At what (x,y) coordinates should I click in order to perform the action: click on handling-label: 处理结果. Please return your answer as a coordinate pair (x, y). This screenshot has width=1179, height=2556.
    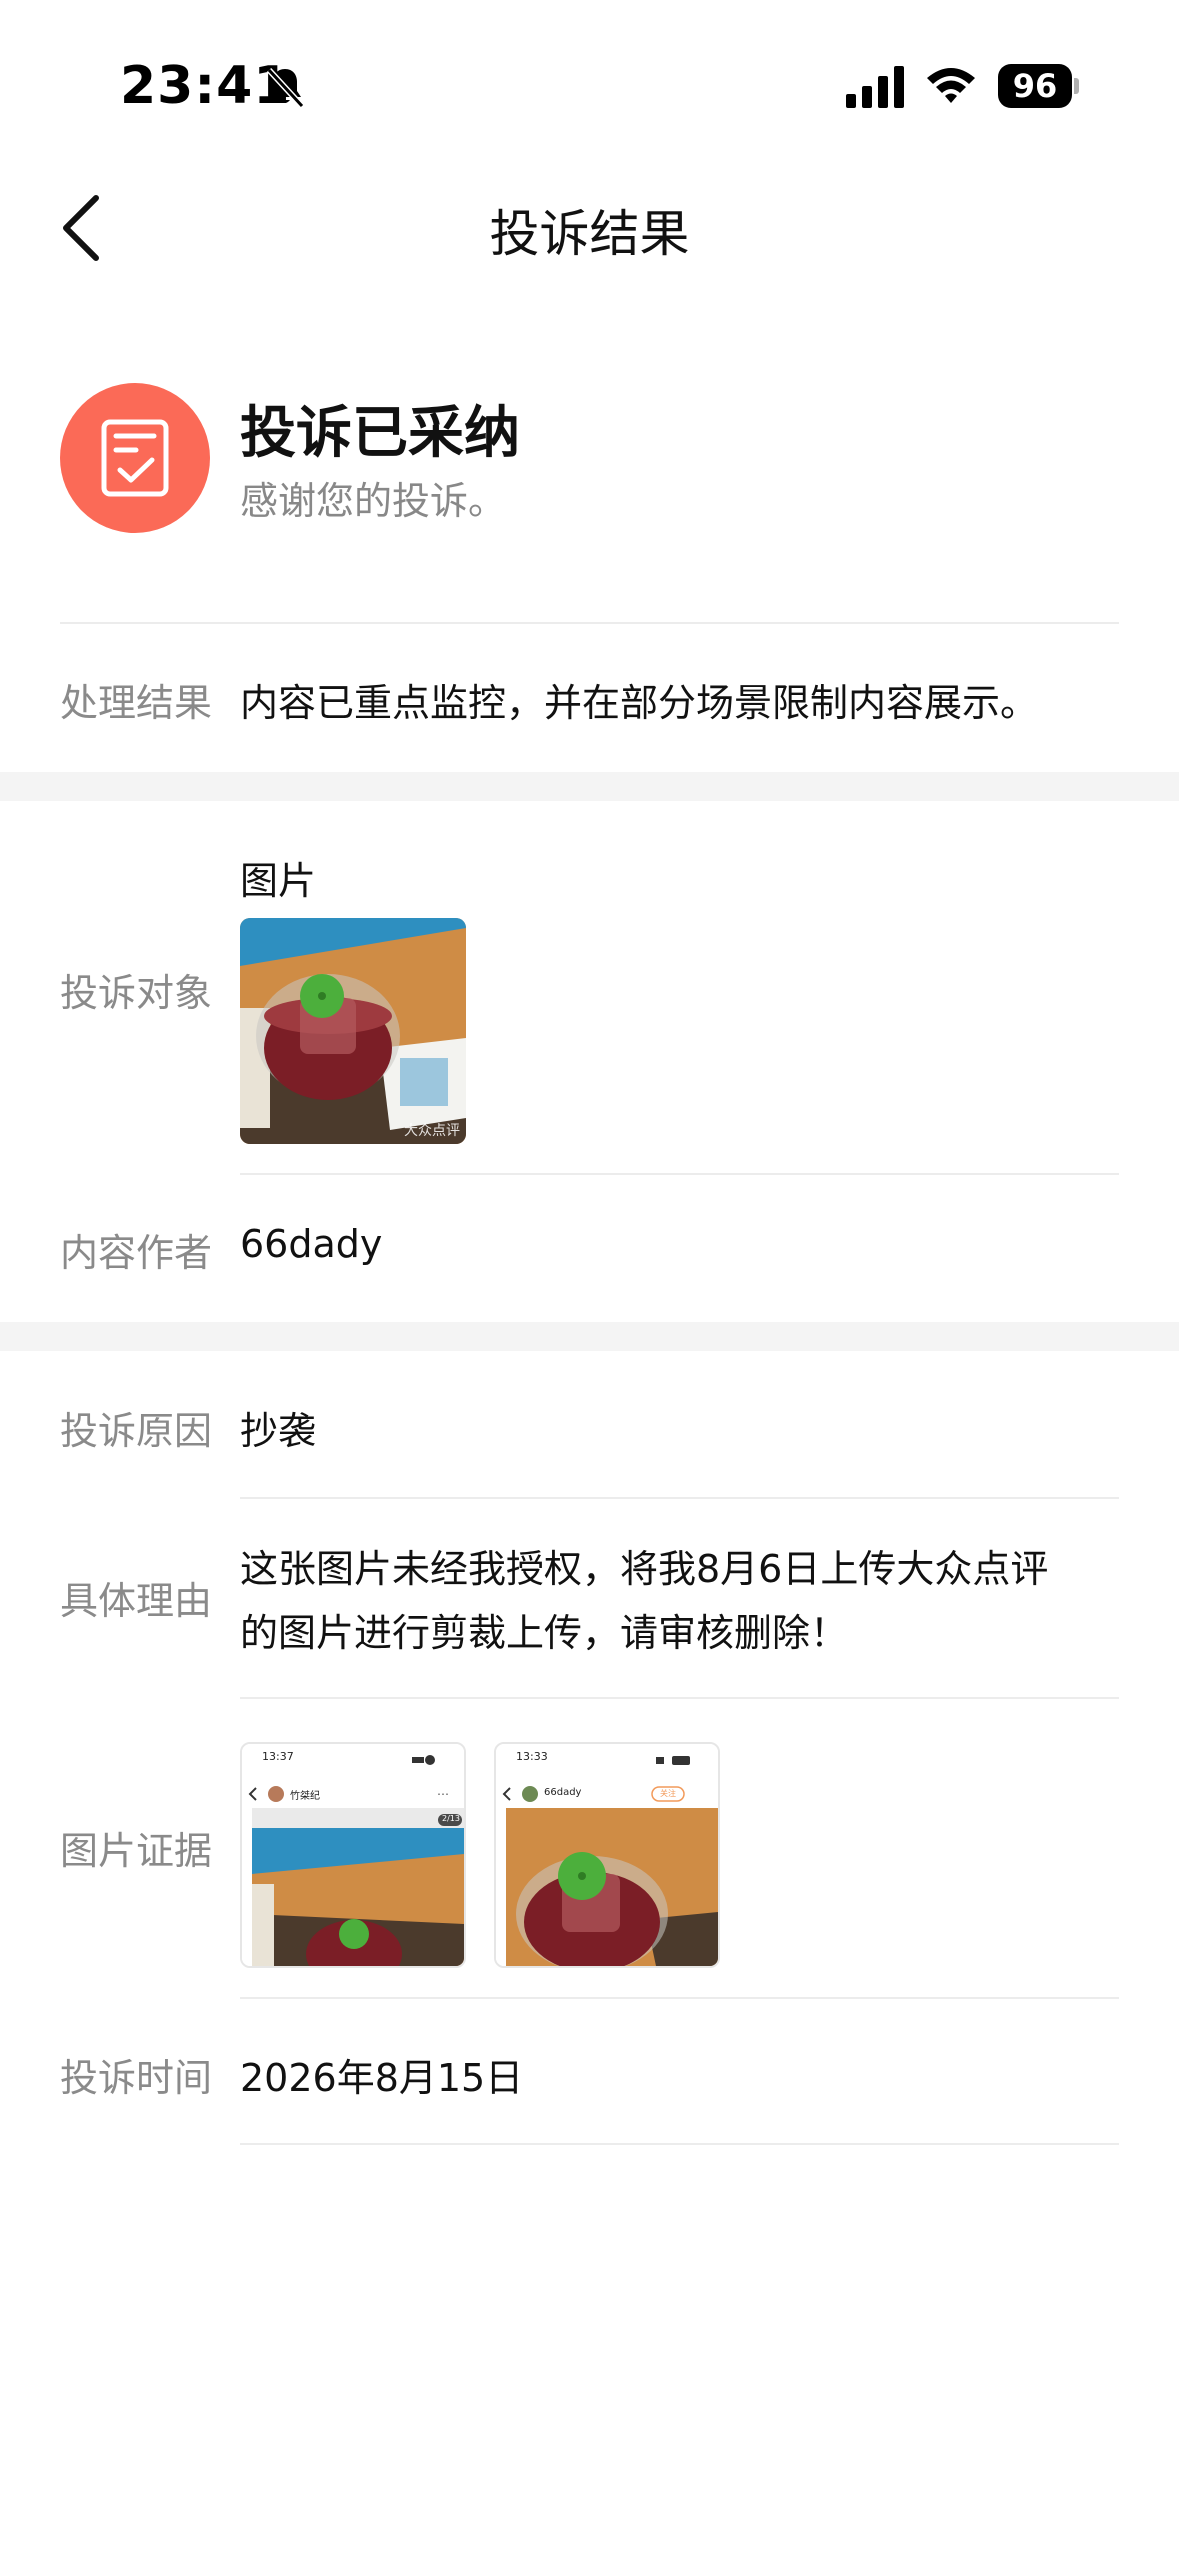
    Looking at the image, I should click on (136, 703).